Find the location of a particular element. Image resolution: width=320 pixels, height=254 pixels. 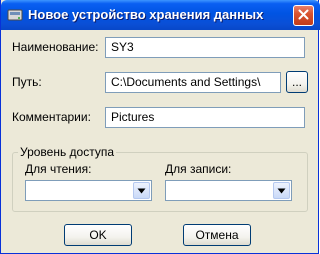

name-label: Наименование: is located at coordinates (55, 47).